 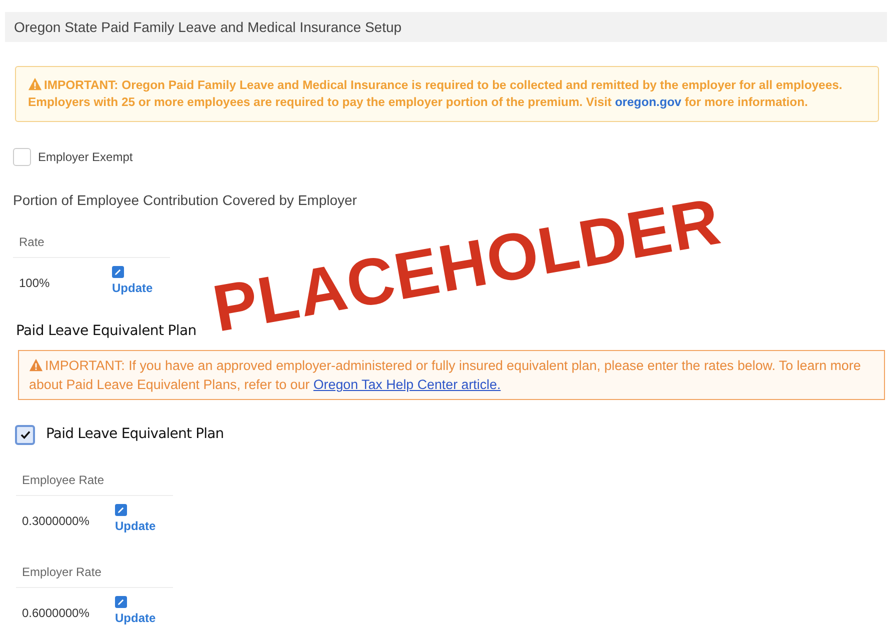 What do you see at coordinates (91, 245) in the screenshot?
I see `column-header: Rate` at bounding box center [91, 245].